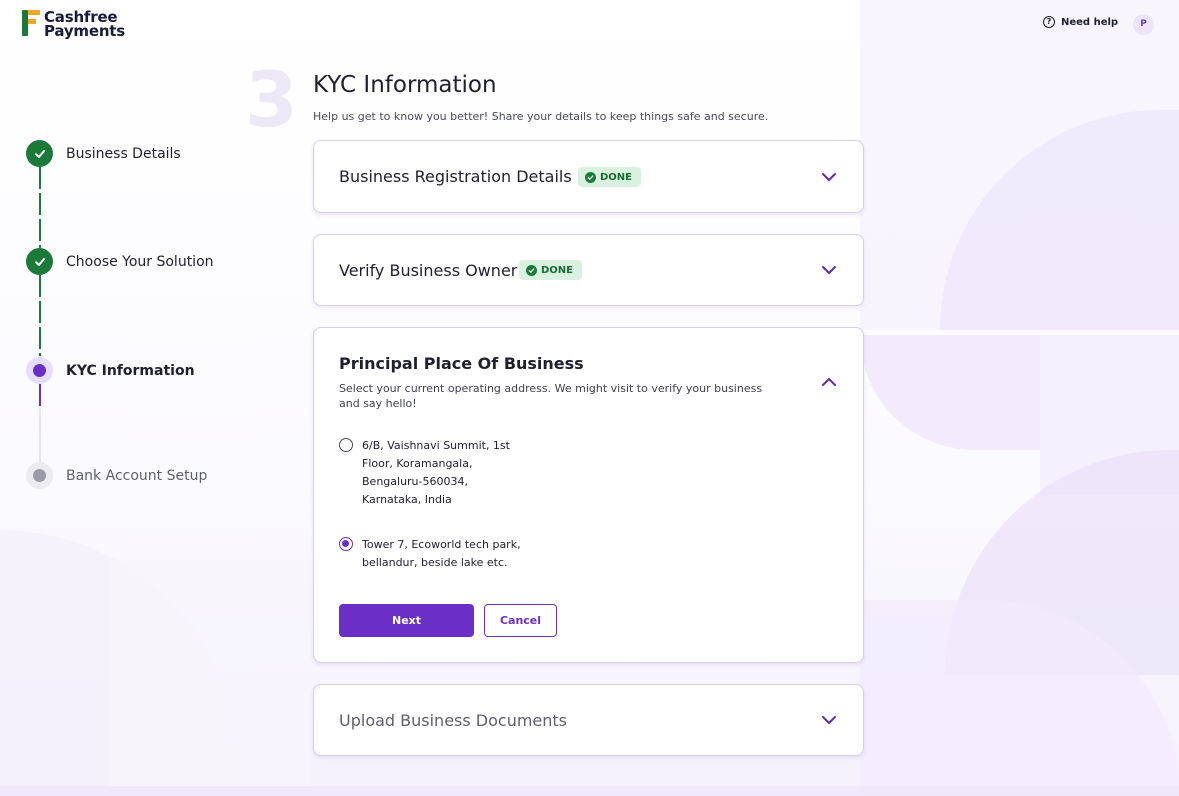  I want to click on section-title: Verify Business Owner, so click(428, 270).